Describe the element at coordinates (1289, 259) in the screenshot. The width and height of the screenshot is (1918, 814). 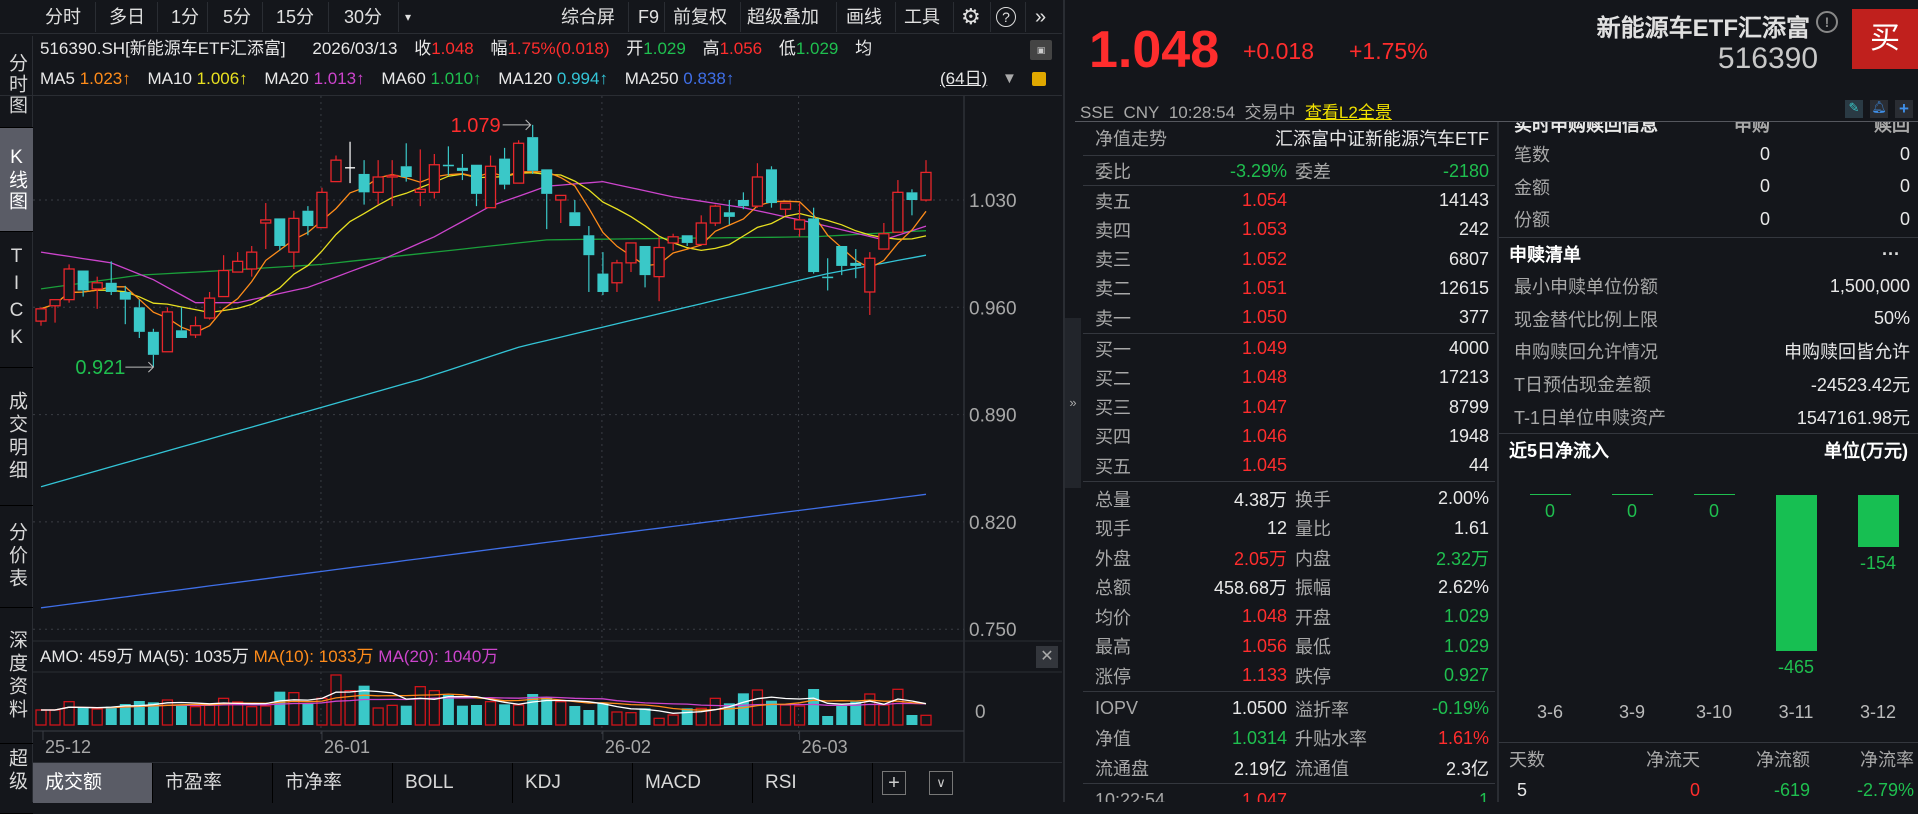
I see `asks-level-row: 卖三 1.052 6807` at that location.